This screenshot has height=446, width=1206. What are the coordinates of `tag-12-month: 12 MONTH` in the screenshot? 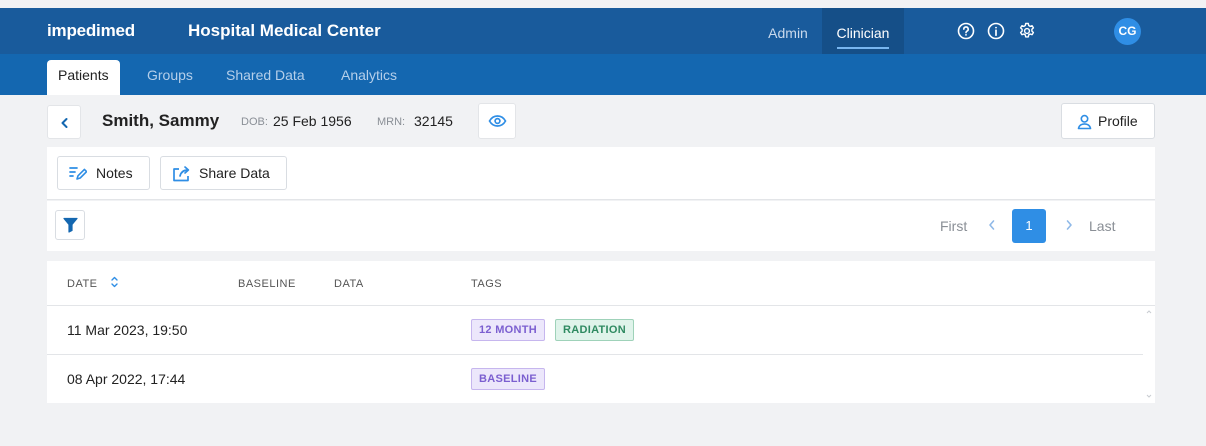 It's located at (508, 330).